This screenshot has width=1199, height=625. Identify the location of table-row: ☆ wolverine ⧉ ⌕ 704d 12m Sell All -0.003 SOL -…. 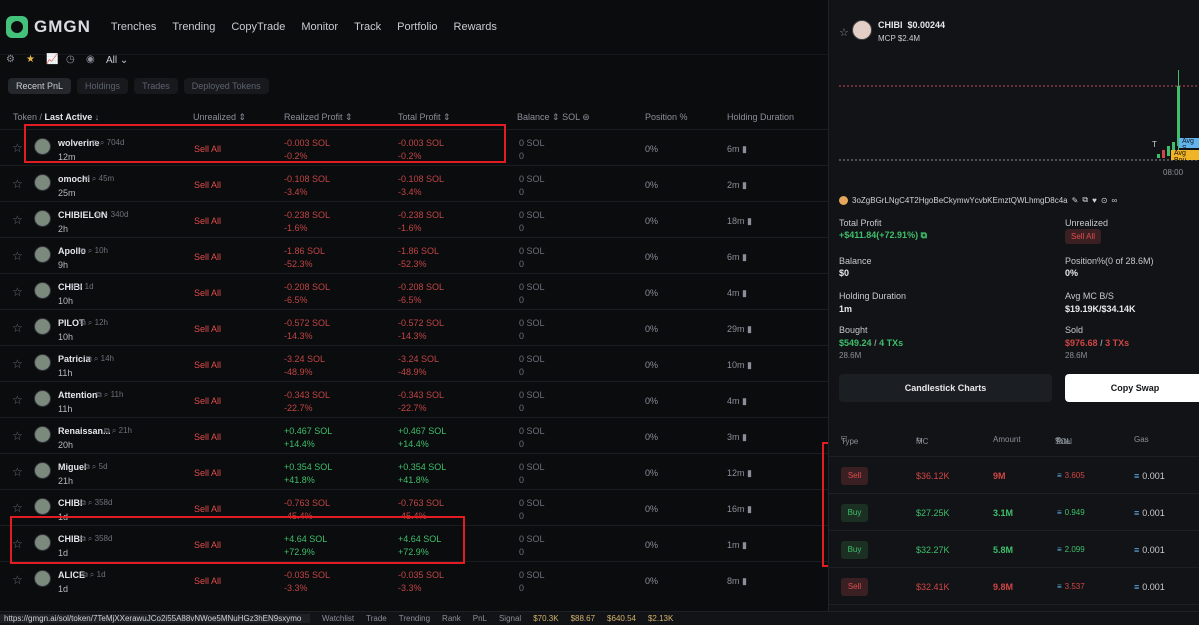
(414, 147).